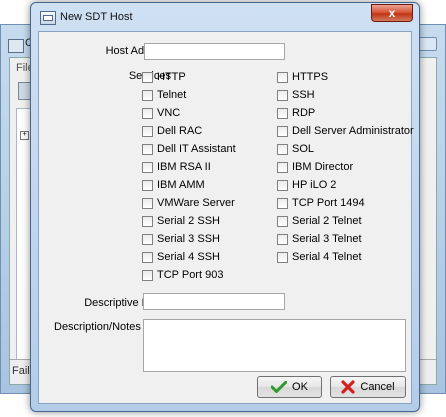 The image size is (446, 417). I want to click on service-option: TCP Port 903, so click(189, 275).